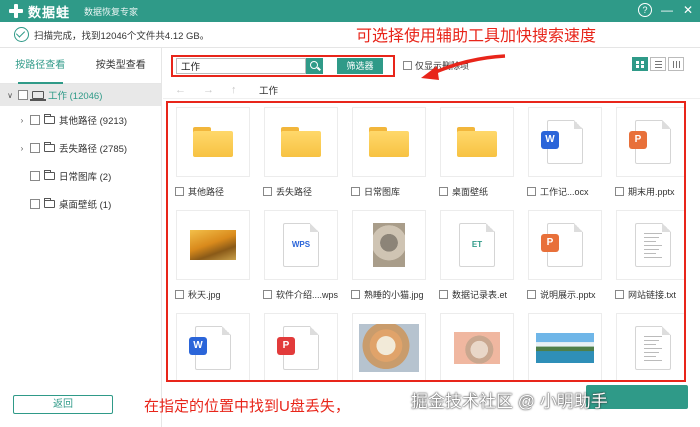 This screenshot has height=427, width=700. What do you see at coordinates (470, 192) in the screenshot?
I see `file-name: 桌面壁纸` at bounding box center [470, 192].